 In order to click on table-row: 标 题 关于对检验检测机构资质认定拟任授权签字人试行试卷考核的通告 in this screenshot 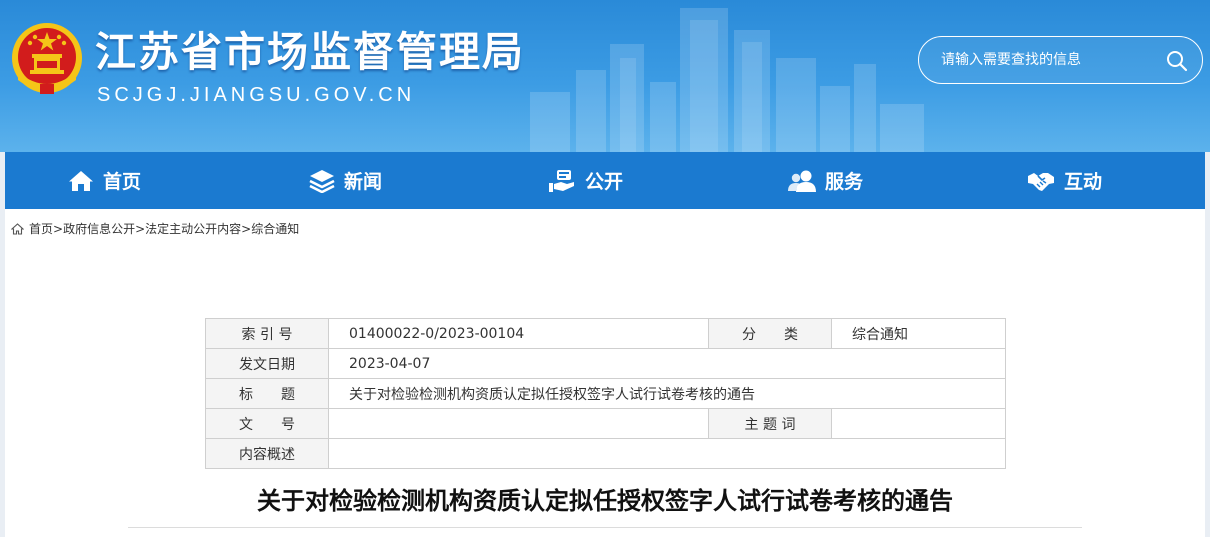, I will do `click(605, 393)`.